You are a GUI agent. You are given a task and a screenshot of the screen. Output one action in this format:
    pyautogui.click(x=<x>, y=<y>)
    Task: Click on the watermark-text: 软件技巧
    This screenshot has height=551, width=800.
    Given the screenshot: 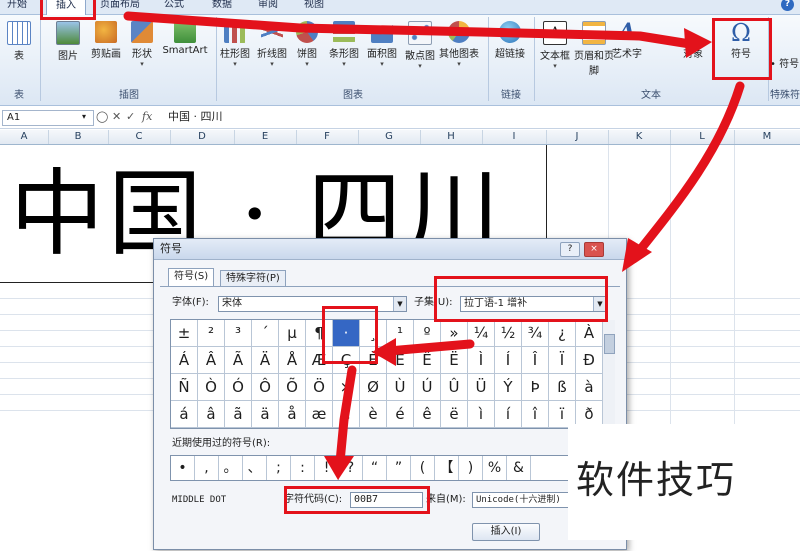 What is the action you would take?
    pyautogui.click(x=656, y=480)
    